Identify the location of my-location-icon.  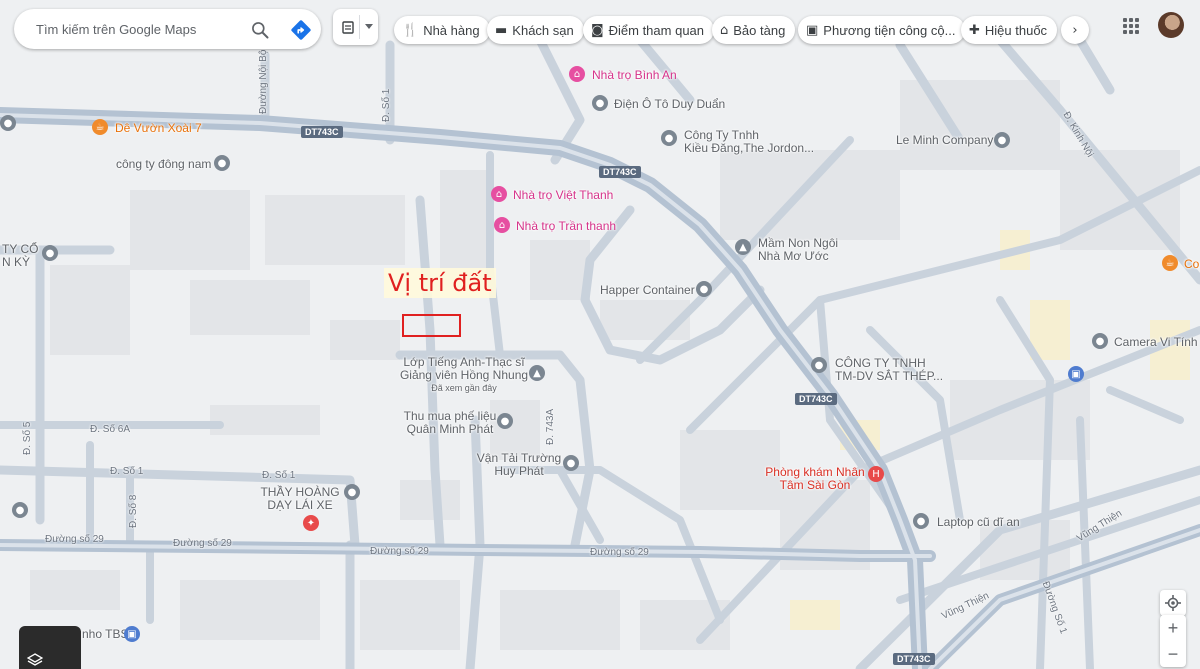
(1173, 603).